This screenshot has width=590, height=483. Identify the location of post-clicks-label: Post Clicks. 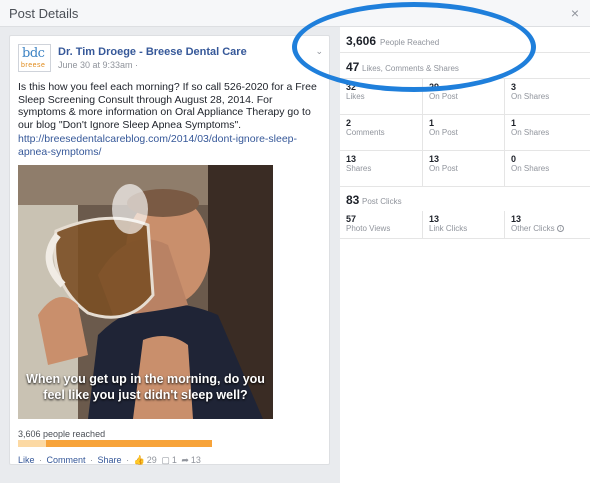
(382, 201).